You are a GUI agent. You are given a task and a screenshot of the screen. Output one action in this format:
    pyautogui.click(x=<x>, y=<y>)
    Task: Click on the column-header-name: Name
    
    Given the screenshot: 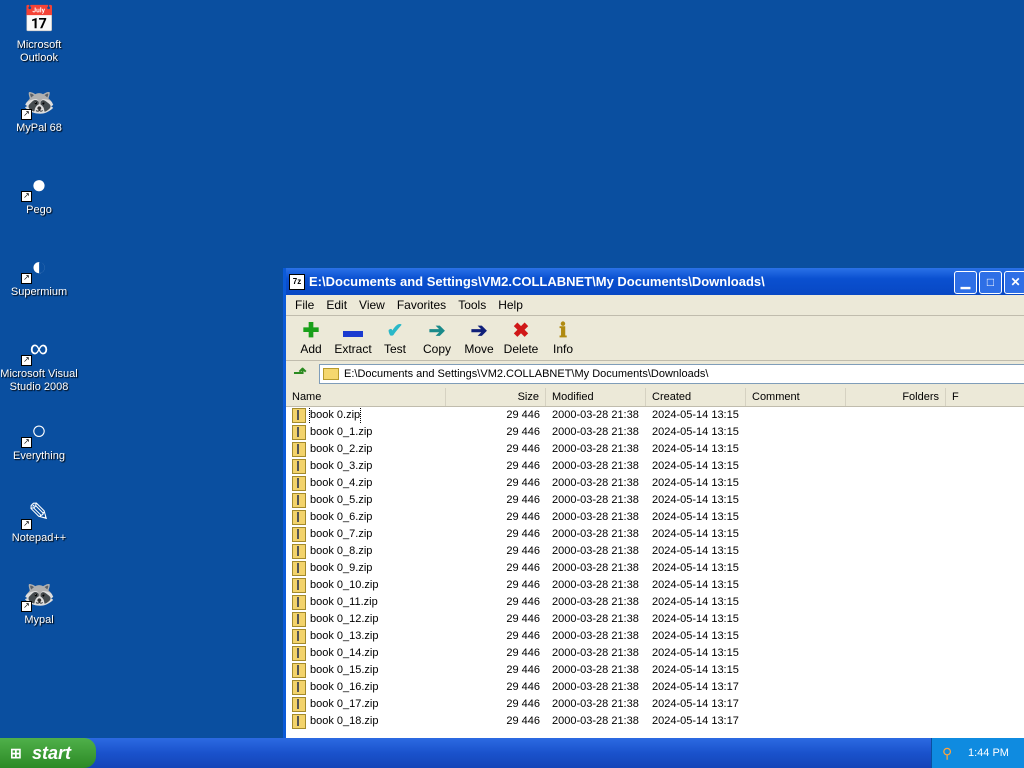 What is the action you would take?
    pyautogui.click(x=366, y=397)
    